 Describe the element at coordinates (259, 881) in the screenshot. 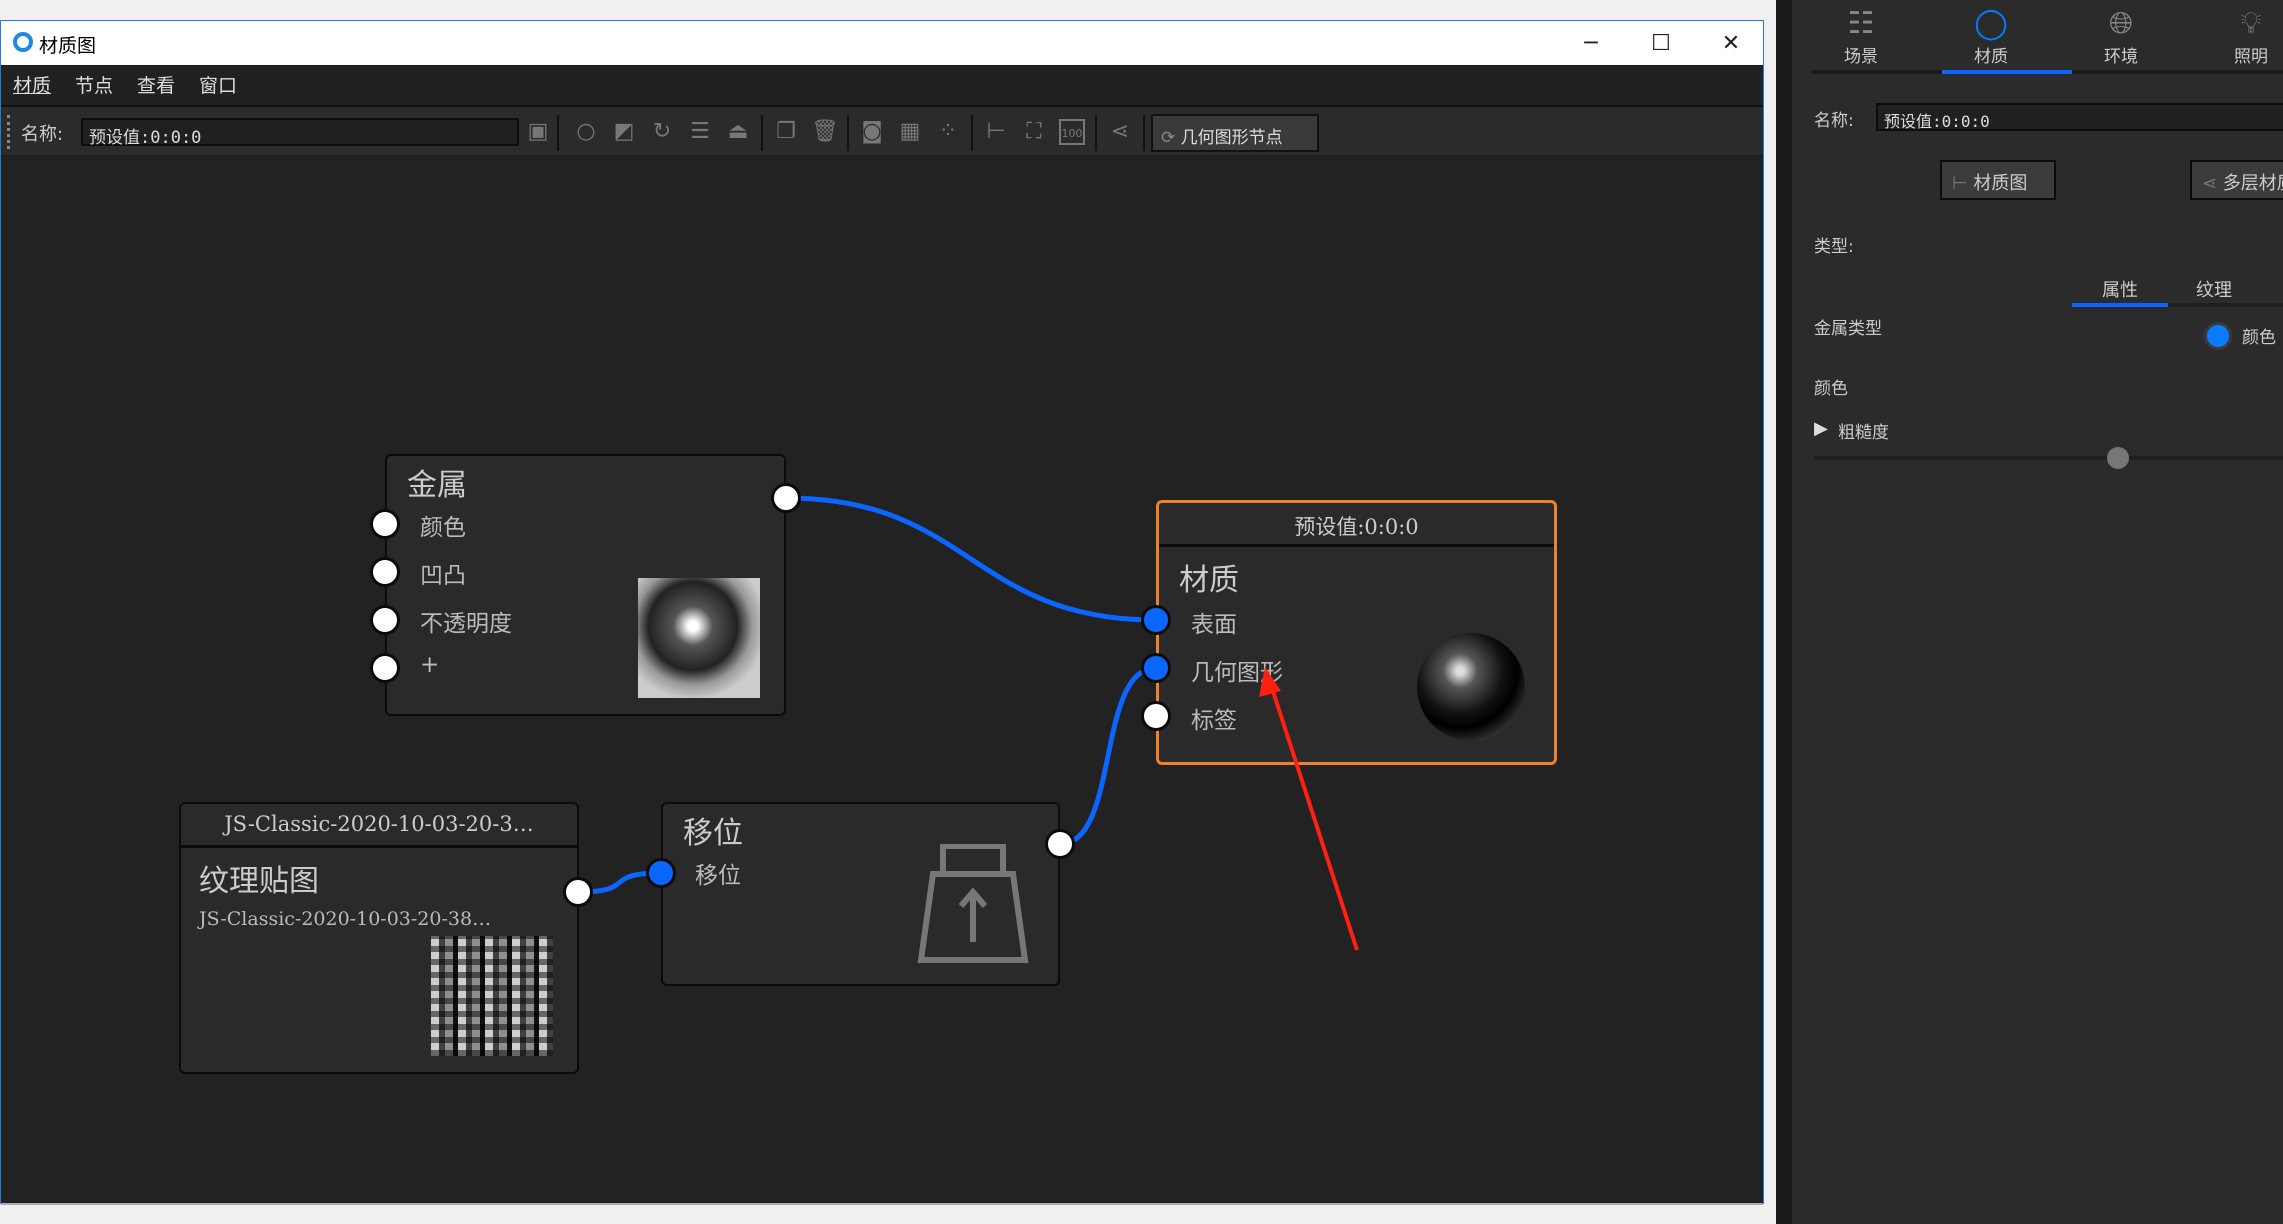

I see `node-title: 纹理贴图` at that location.